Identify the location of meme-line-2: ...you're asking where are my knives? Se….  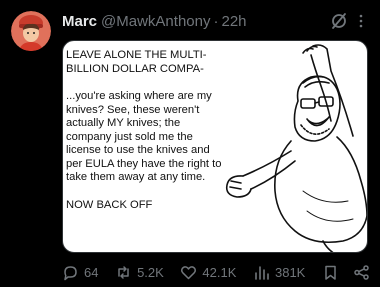
(144, 136).